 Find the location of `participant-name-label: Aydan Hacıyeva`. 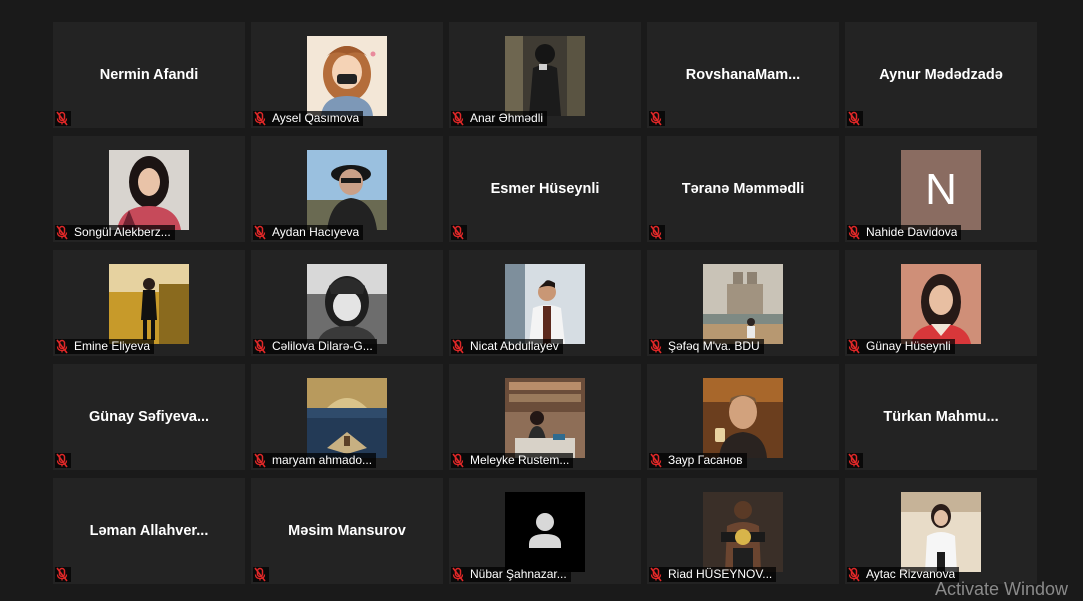

participant-name-label: Aydan Hacıyeva is located at coordinates (316, 232).